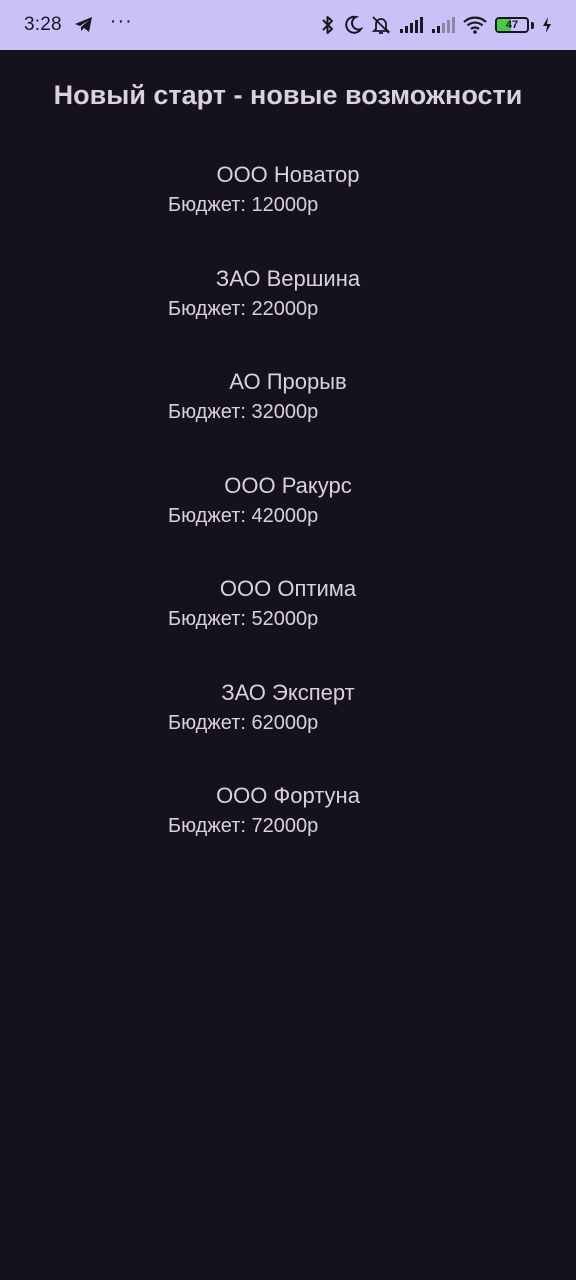 The height and width of the screenshot is (1280, 576). Describe the element at coordinates (328, 25) in the screenshot. I see `bluetooth-icon` at that location.